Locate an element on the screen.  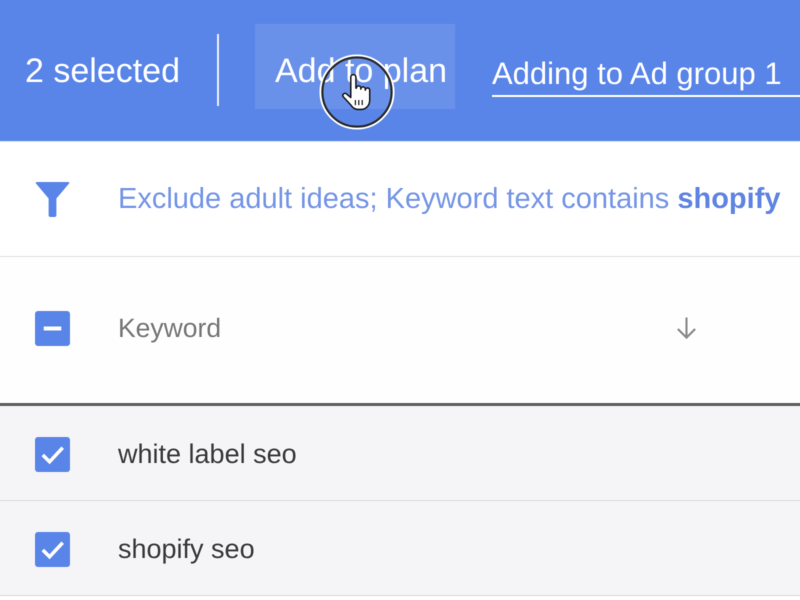
sort-down-icon is located at coordinates (686, 328).